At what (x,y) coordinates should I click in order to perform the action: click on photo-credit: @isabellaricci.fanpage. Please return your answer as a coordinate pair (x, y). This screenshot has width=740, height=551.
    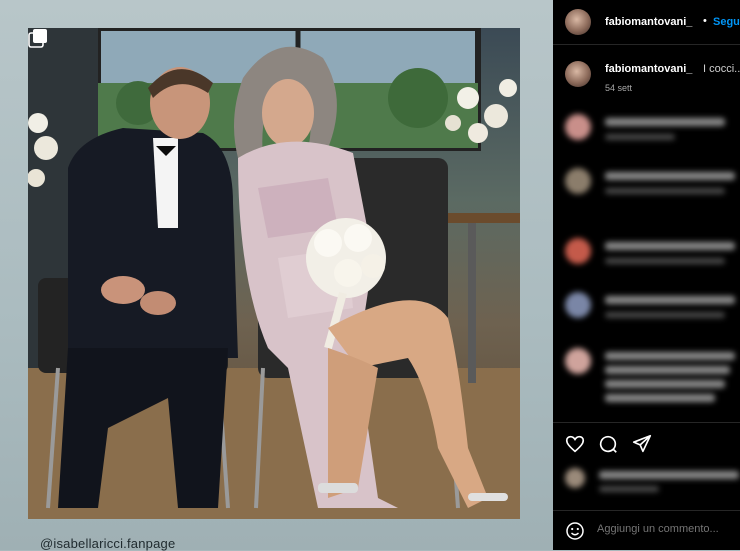
    Looking at the image, I should click on (108, 543).